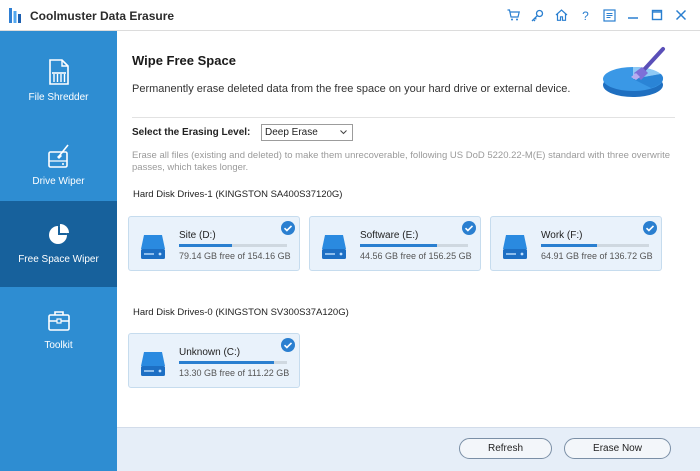 The width and height of the screenshot is (700, 471). Describe the element at coordinates (234, 373) in the screenshot. I see `drive-free-space: 13.30 GB free of 111.22 GB` at that location.